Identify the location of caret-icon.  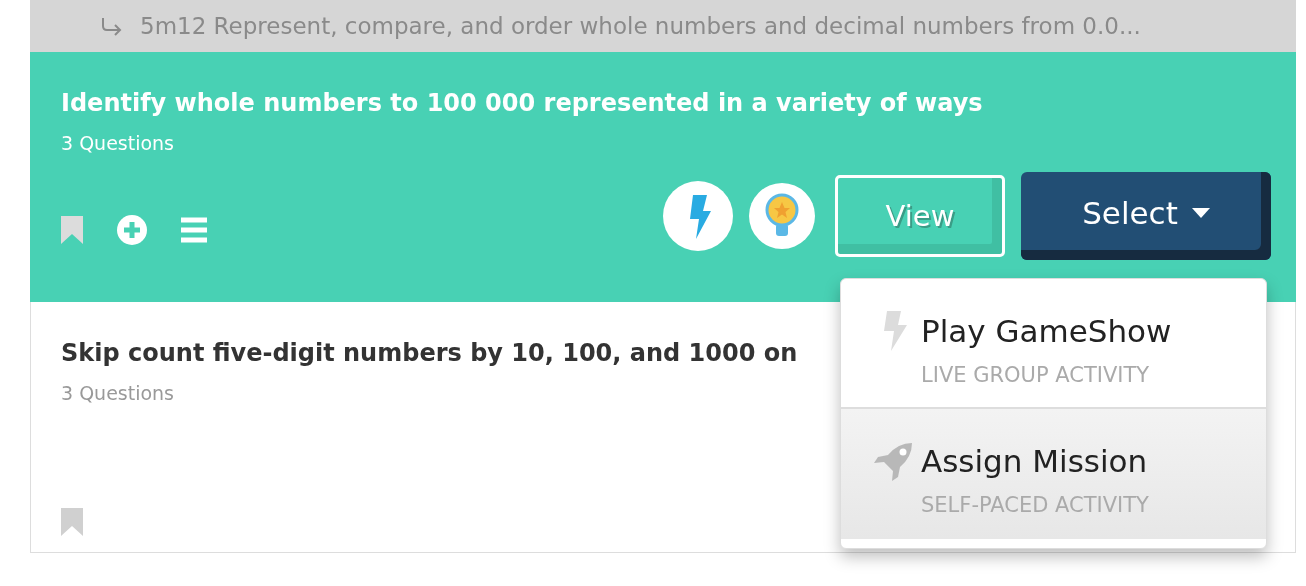
(1200, 212).